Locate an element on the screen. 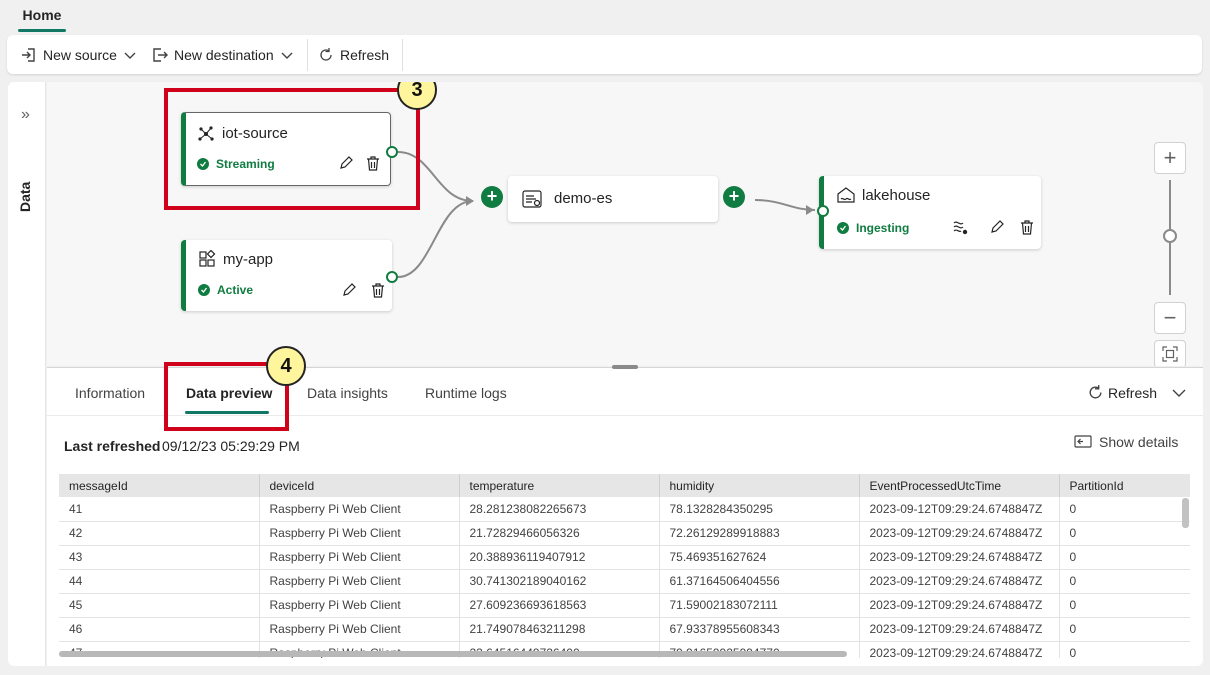  app-grid-icon is located at coordinates (207, 259).